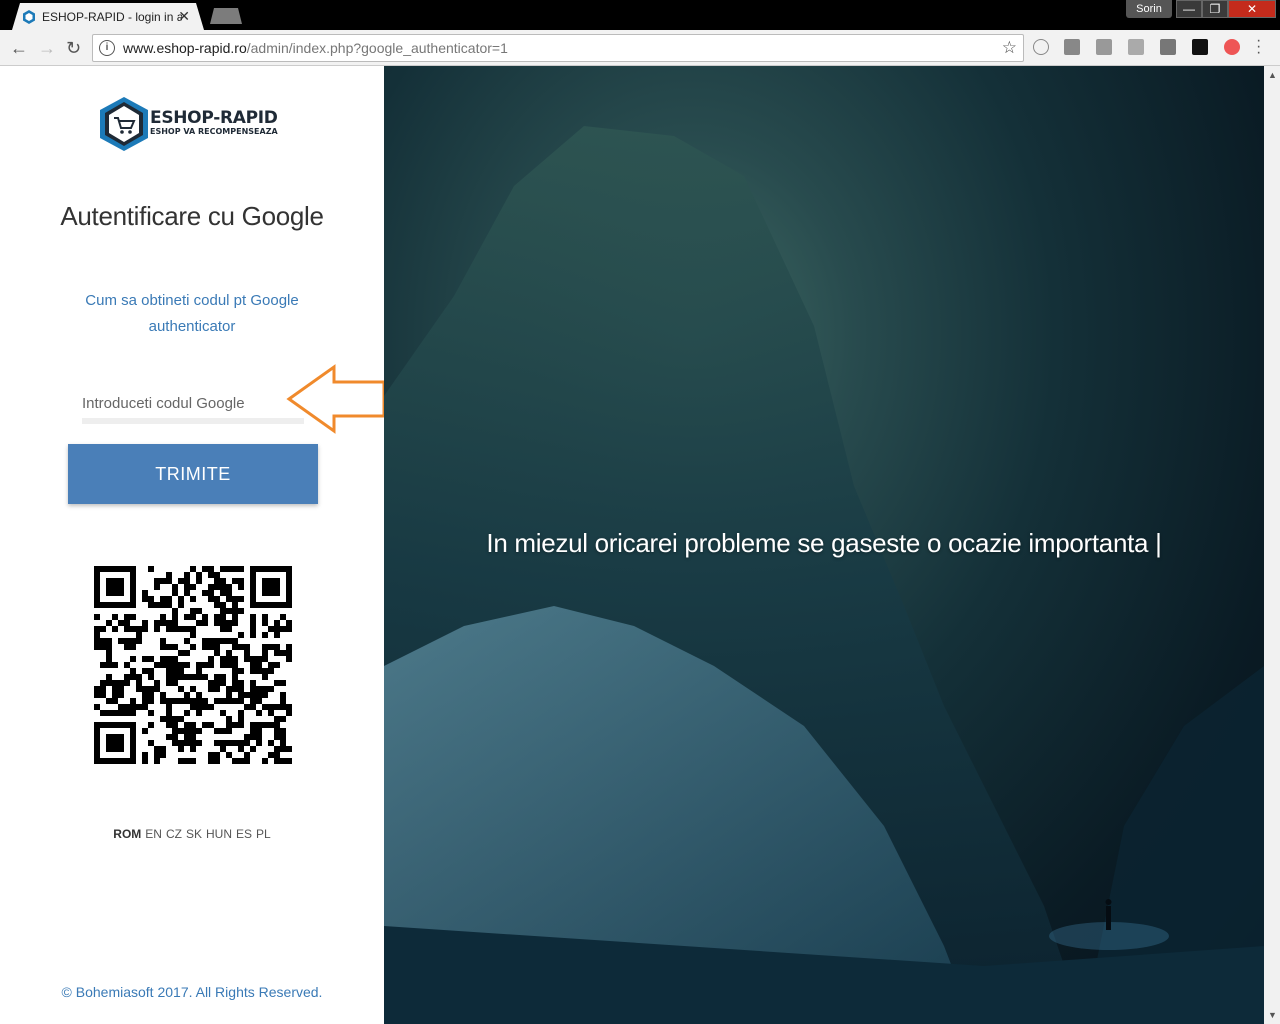  What do you see at coordinates (1168, 47) in the screenshot?
I see `extension-layers-icon` at bounding box center [1168, 47].